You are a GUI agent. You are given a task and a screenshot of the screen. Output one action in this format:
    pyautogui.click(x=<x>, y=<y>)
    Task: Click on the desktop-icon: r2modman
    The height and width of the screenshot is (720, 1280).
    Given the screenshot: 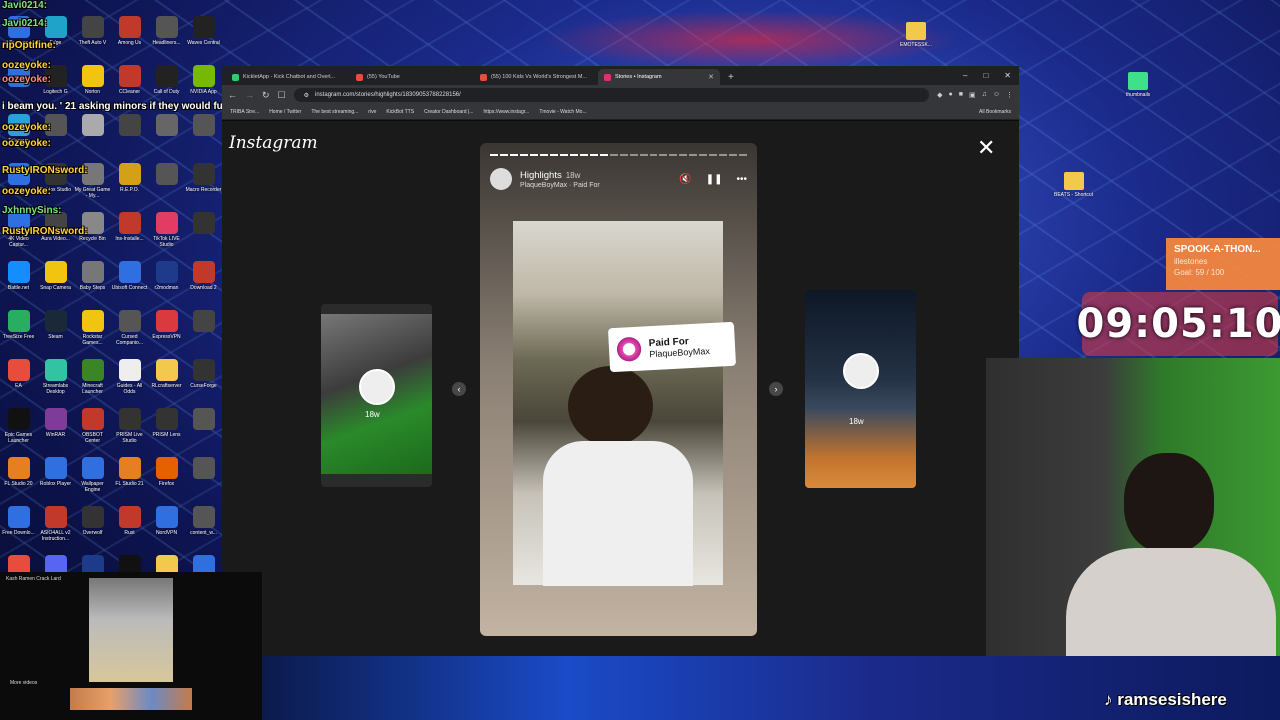 What is the action you would take?
    pyautogui.click(x=166, y=285)
    